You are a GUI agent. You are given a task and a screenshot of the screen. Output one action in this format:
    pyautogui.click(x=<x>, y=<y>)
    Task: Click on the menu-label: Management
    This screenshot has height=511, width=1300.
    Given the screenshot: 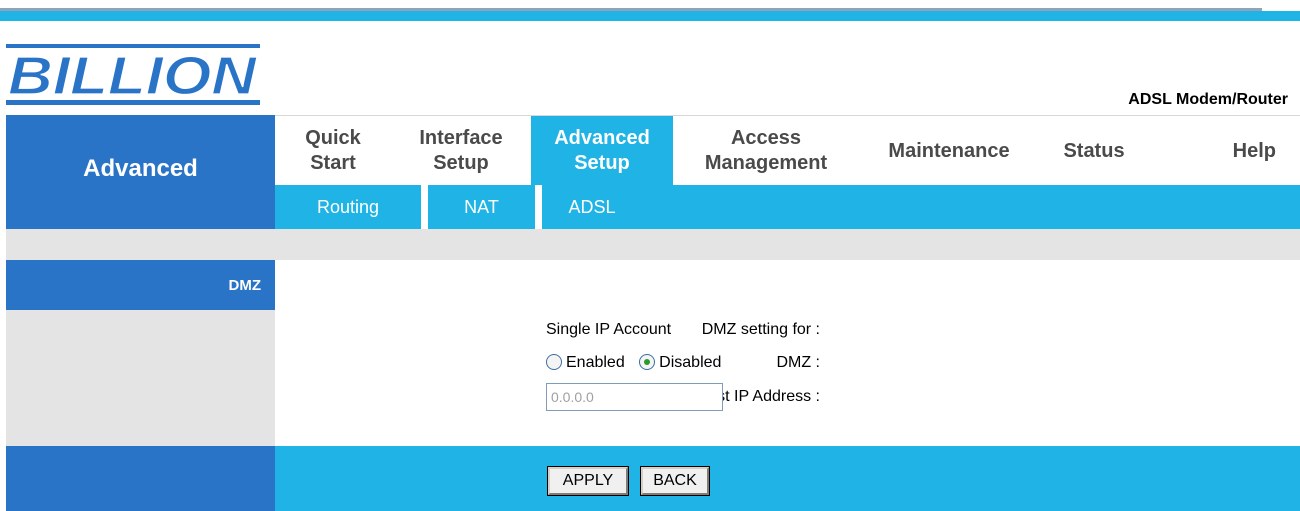 What is the action you would take?
    pyautogui.click(x=766, y=163)
    